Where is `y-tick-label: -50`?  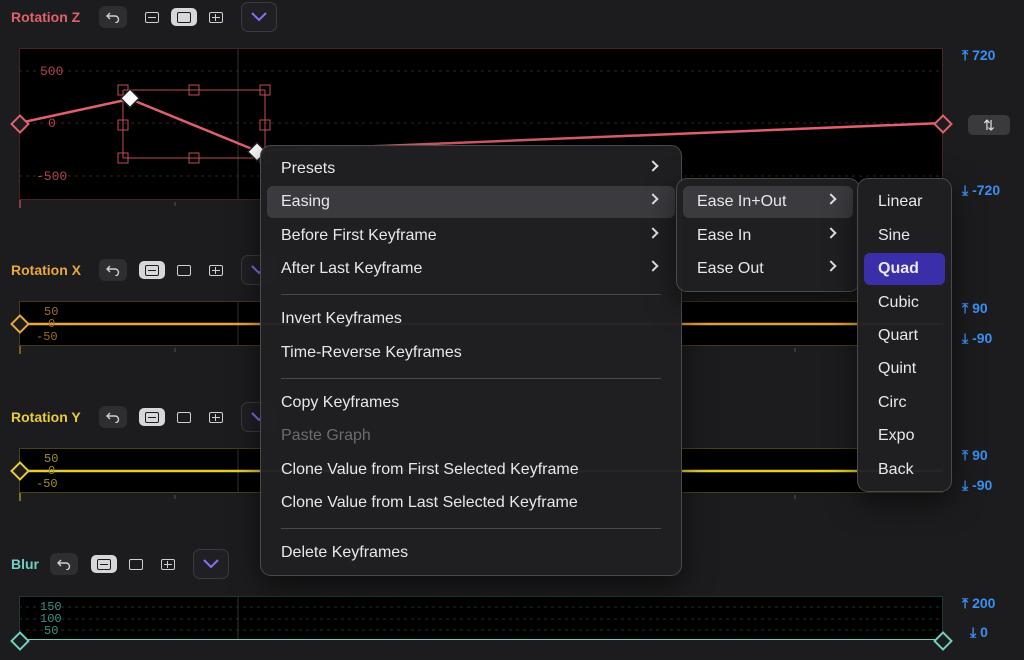 y-tick-label: -50 is located at coordinates (47, 337).